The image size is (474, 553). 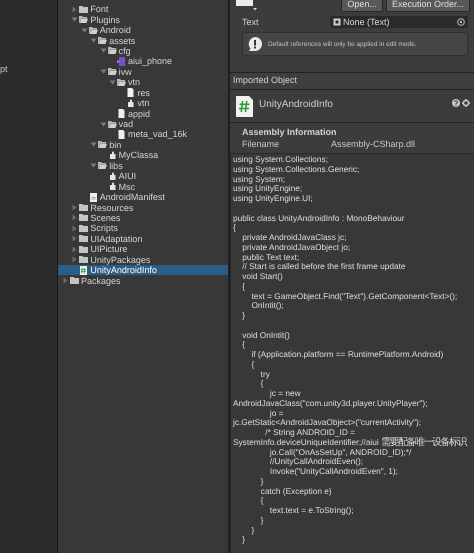 I want to click on field-value: Assembly-CSharp.dll, so click(x=373, y=144).